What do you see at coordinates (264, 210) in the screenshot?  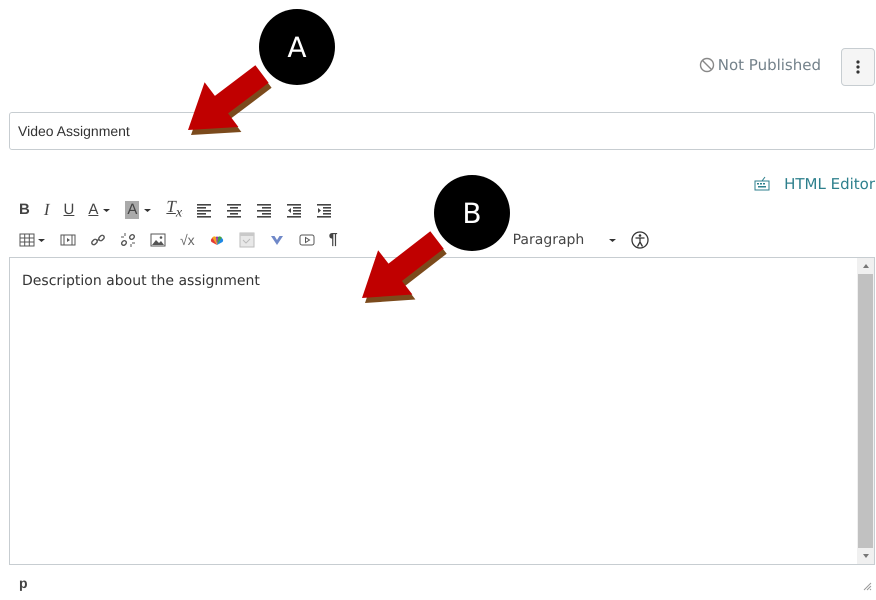 I see `align-right-icon` at bounding box center [264, 210].